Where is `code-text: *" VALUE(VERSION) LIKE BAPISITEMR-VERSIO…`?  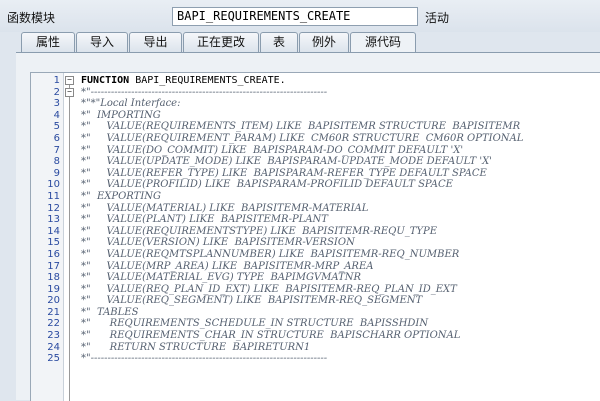
code-text: *" VALUE(VERSION) LIKE BAPISITEMR-VERSIO… is located at coordinates (218, 243).